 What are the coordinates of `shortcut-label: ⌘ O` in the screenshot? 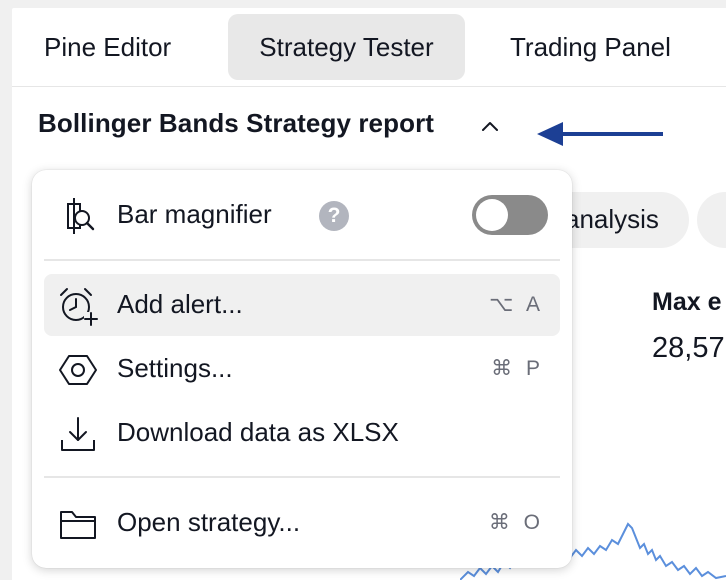 It's located at (516, 522).